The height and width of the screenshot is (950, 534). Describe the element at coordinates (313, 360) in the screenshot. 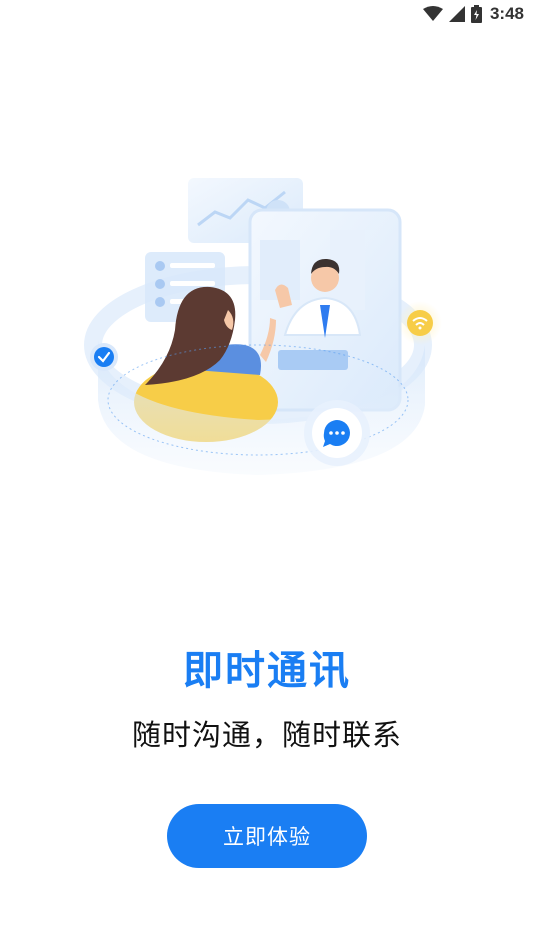

I see `message-card` at that location.